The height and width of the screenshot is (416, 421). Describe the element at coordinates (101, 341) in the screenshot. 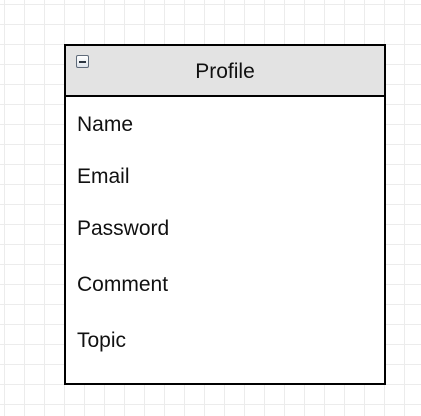

I see `field-topic: Topic` at that location.